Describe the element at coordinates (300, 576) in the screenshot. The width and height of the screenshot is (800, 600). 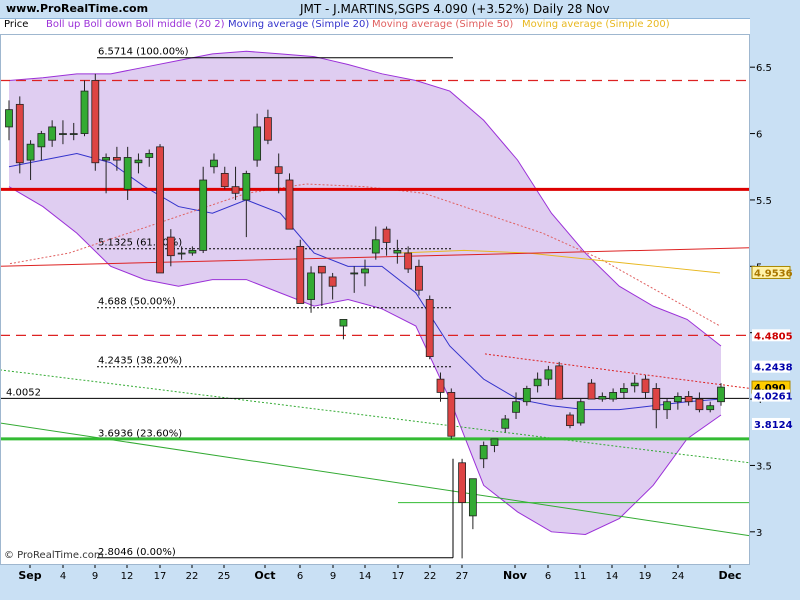
I see `x-tick-label-8: 6` at that location.